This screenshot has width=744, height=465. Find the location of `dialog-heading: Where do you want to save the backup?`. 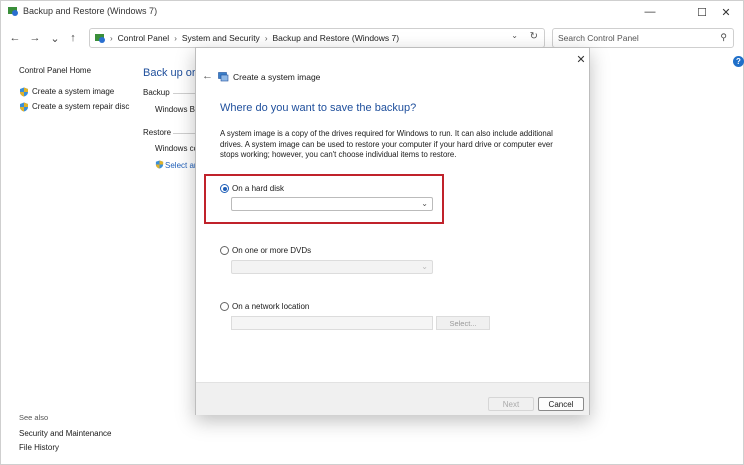

dialog-heading: Where do you want to save the backup? is located at coordinates (318, 108).